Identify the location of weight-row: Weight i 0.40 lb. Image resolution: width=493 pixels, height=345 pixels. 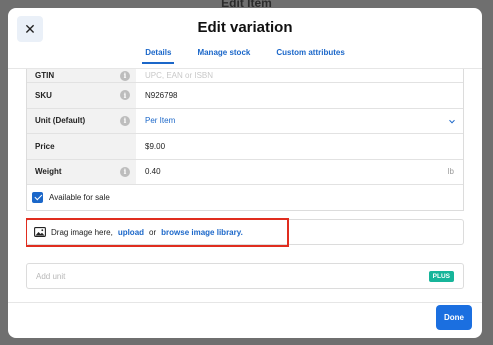
(245, 172).